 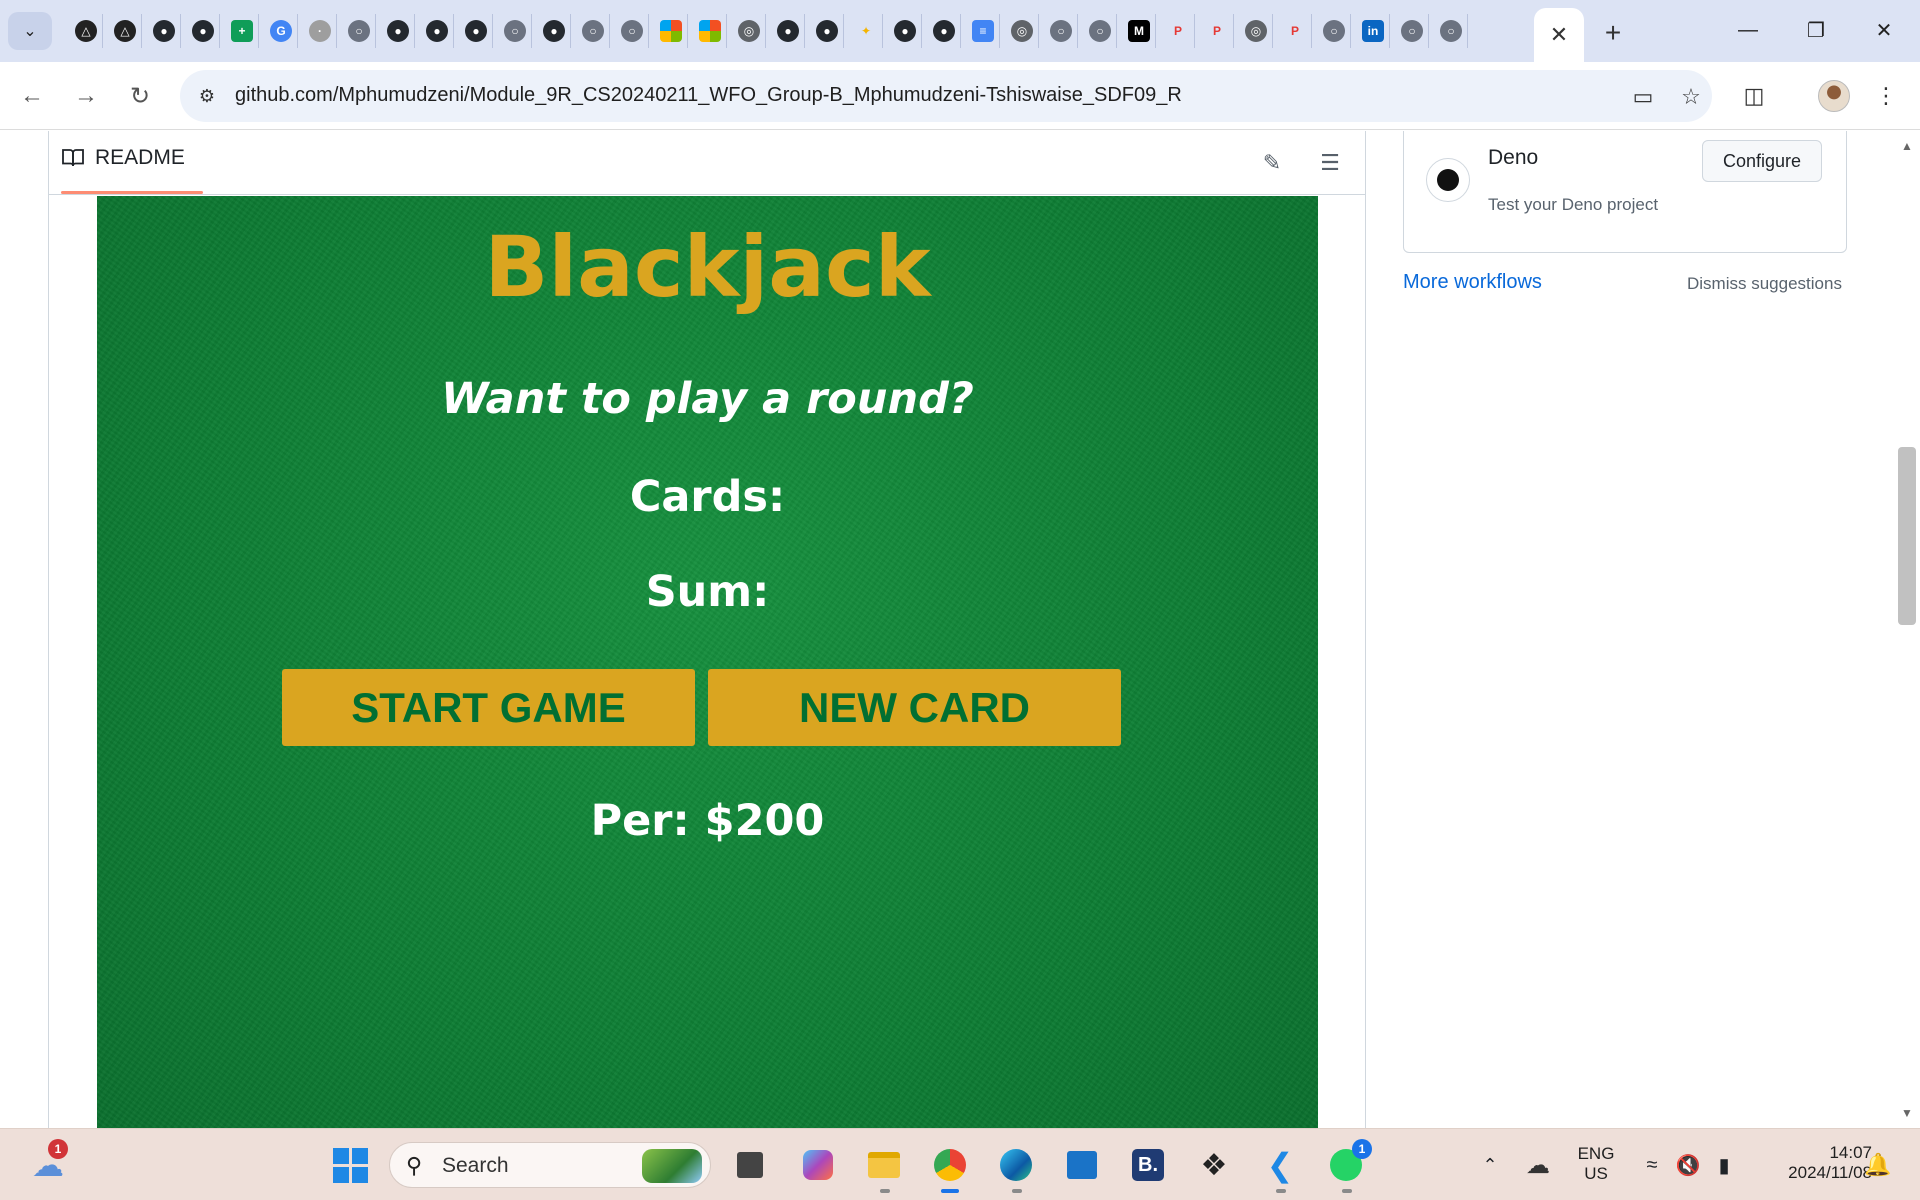 What do you see at coordinates (1347, 1191) in the screenshot?
I see `whatsapp-running-indicator` at bounding box center [1347, 1191].